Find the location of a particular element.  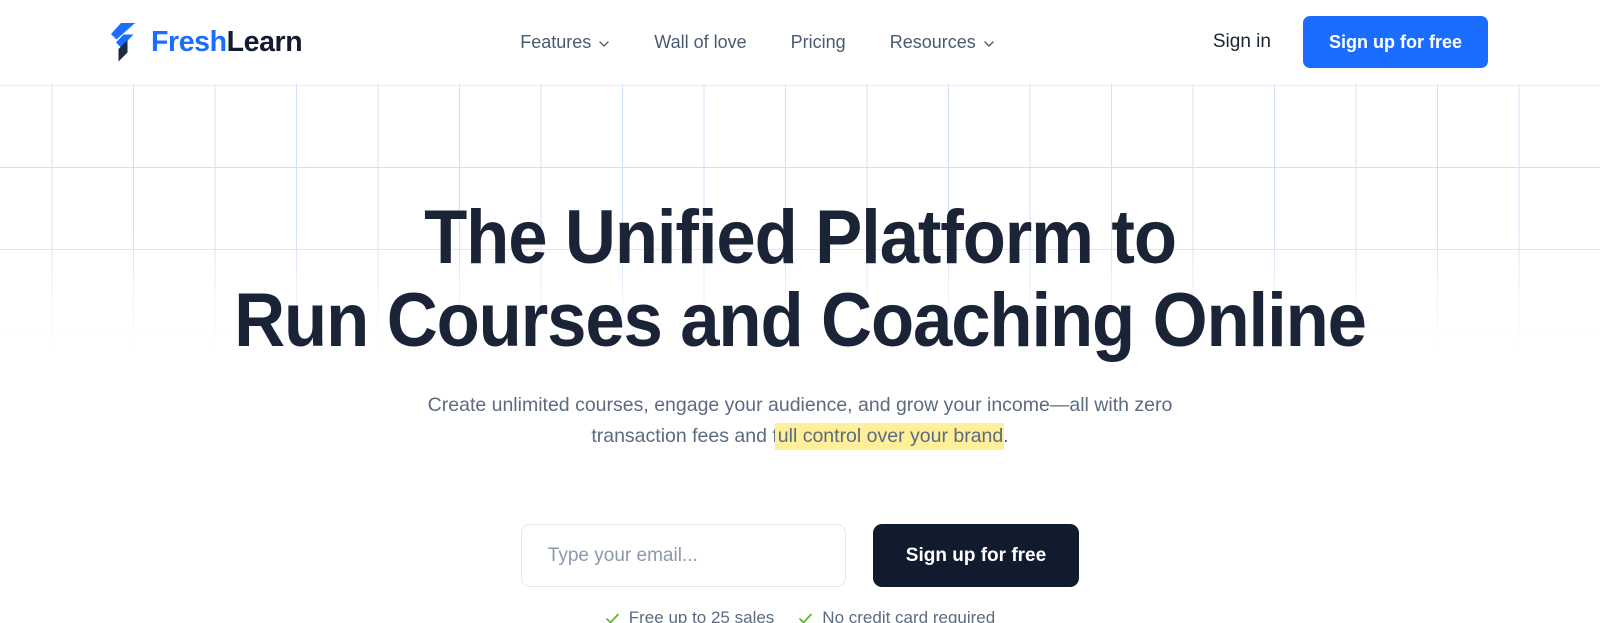

brand-name-first: Fresh is located at coordinates (189, 41).